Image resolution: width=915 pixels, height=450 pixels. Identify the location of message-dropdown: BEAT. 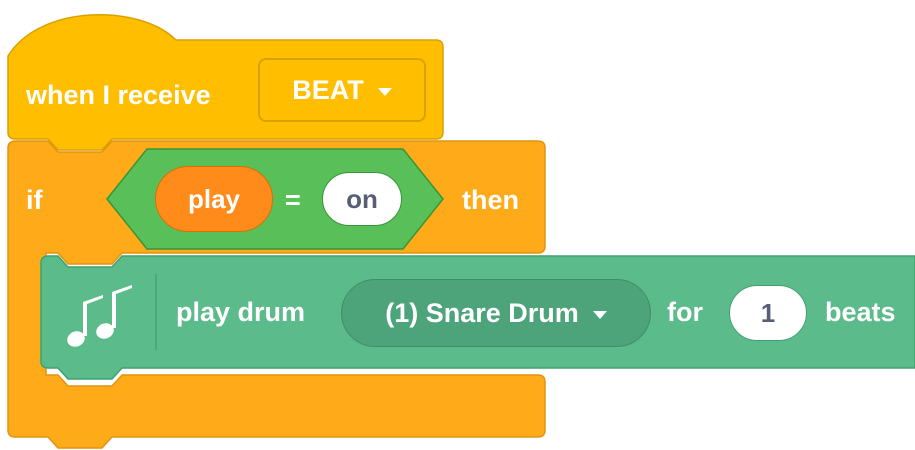
(342, 90).